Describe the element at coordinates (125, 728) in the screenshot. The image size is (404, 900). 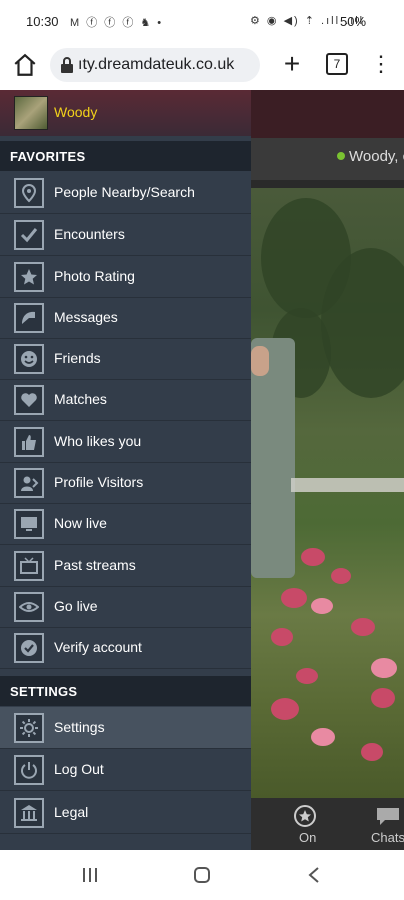
I see `menu-item-settings: Settings` at that location.